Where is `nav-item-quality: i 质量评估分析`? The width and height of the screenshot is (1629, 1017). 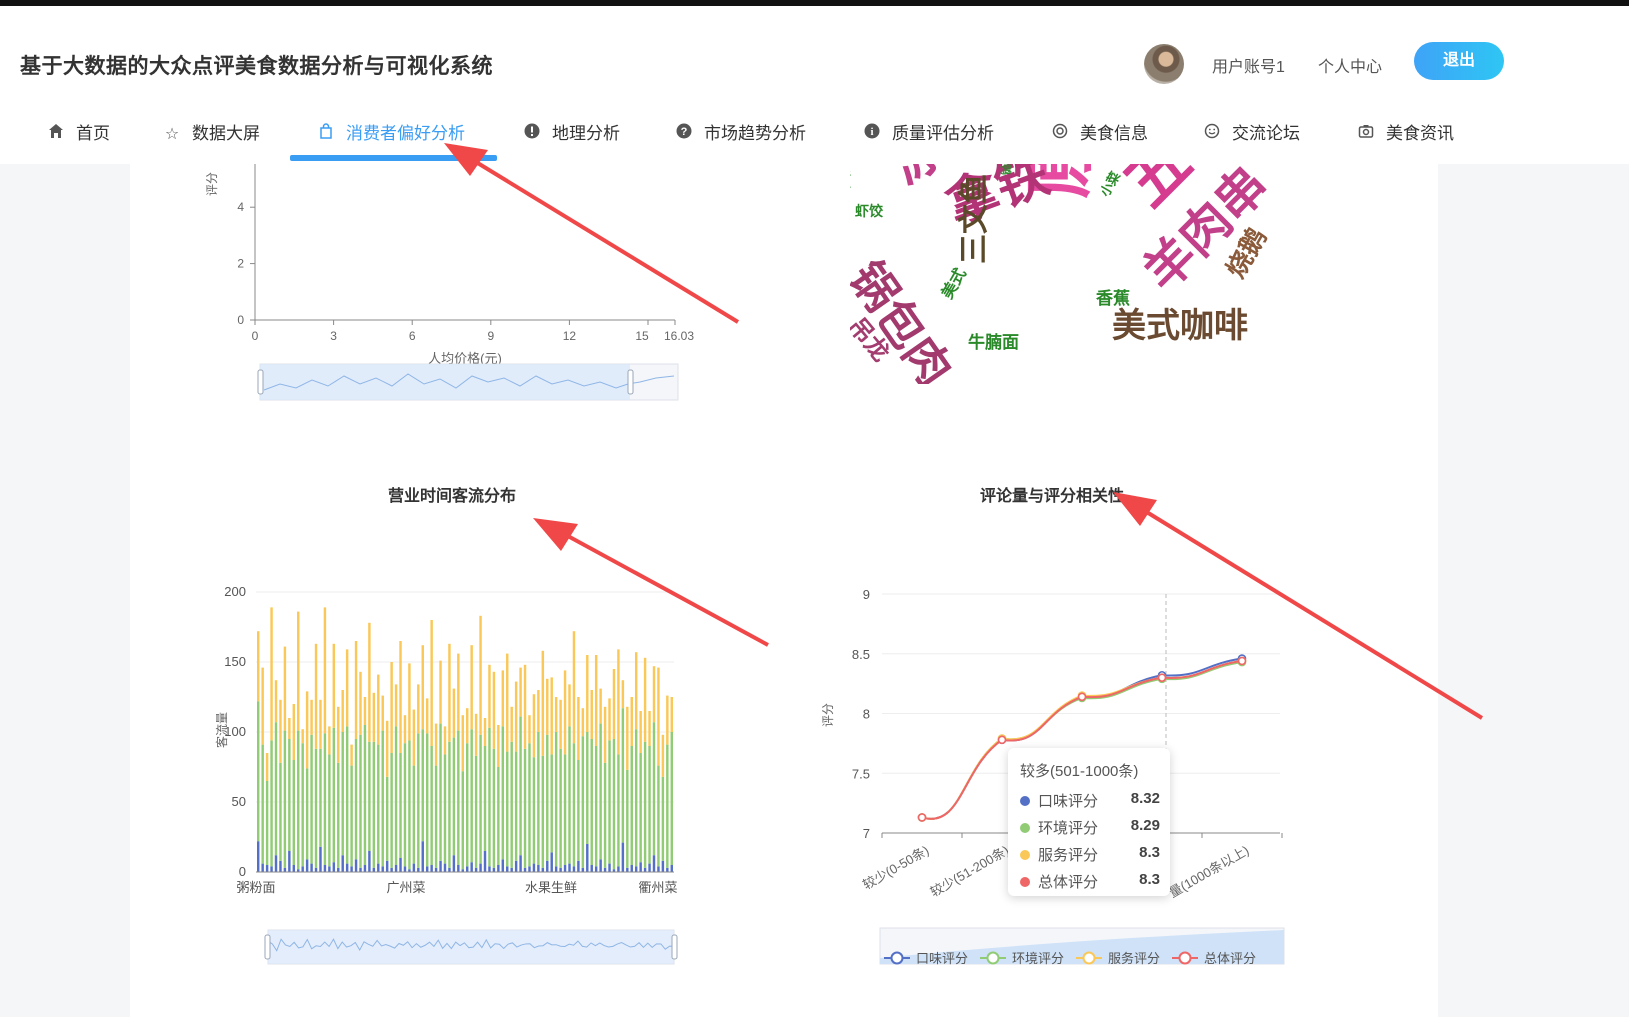 nav-item-quality: i 质量评估分析 is located at coordinates (928, 134).